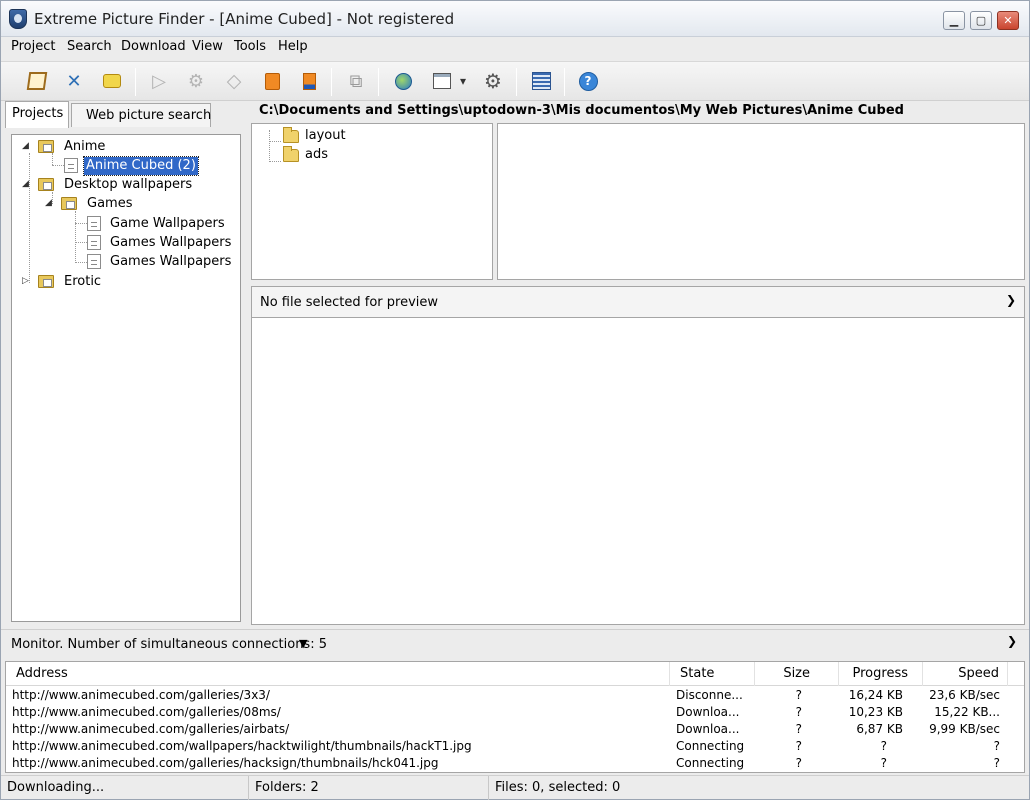 The image size is (1030, 800). I want to click on chevron-down-icon, so click(463, 81).